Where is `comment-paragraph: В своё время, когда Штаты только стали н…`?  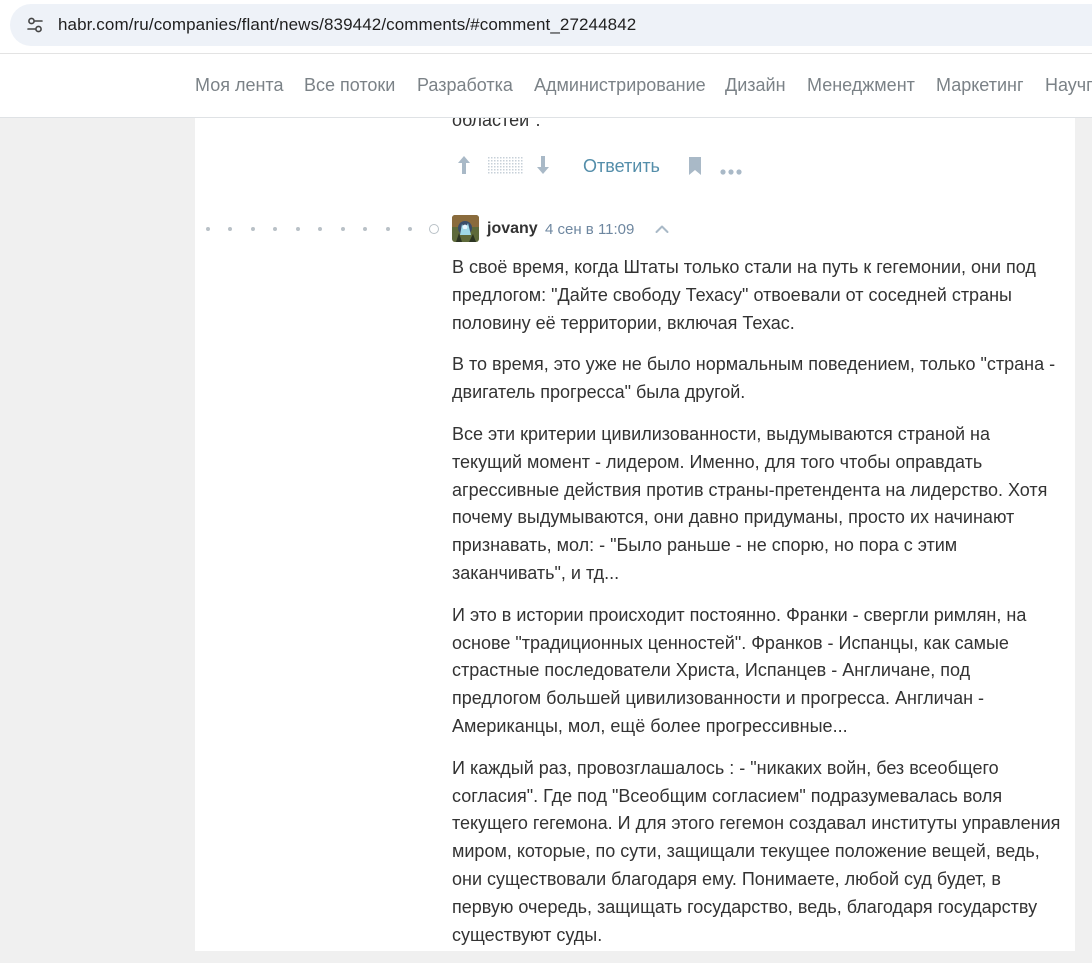
comment-paragraph: В своё время, когда Штаты только стали н… is located at coordinates (744, 295).